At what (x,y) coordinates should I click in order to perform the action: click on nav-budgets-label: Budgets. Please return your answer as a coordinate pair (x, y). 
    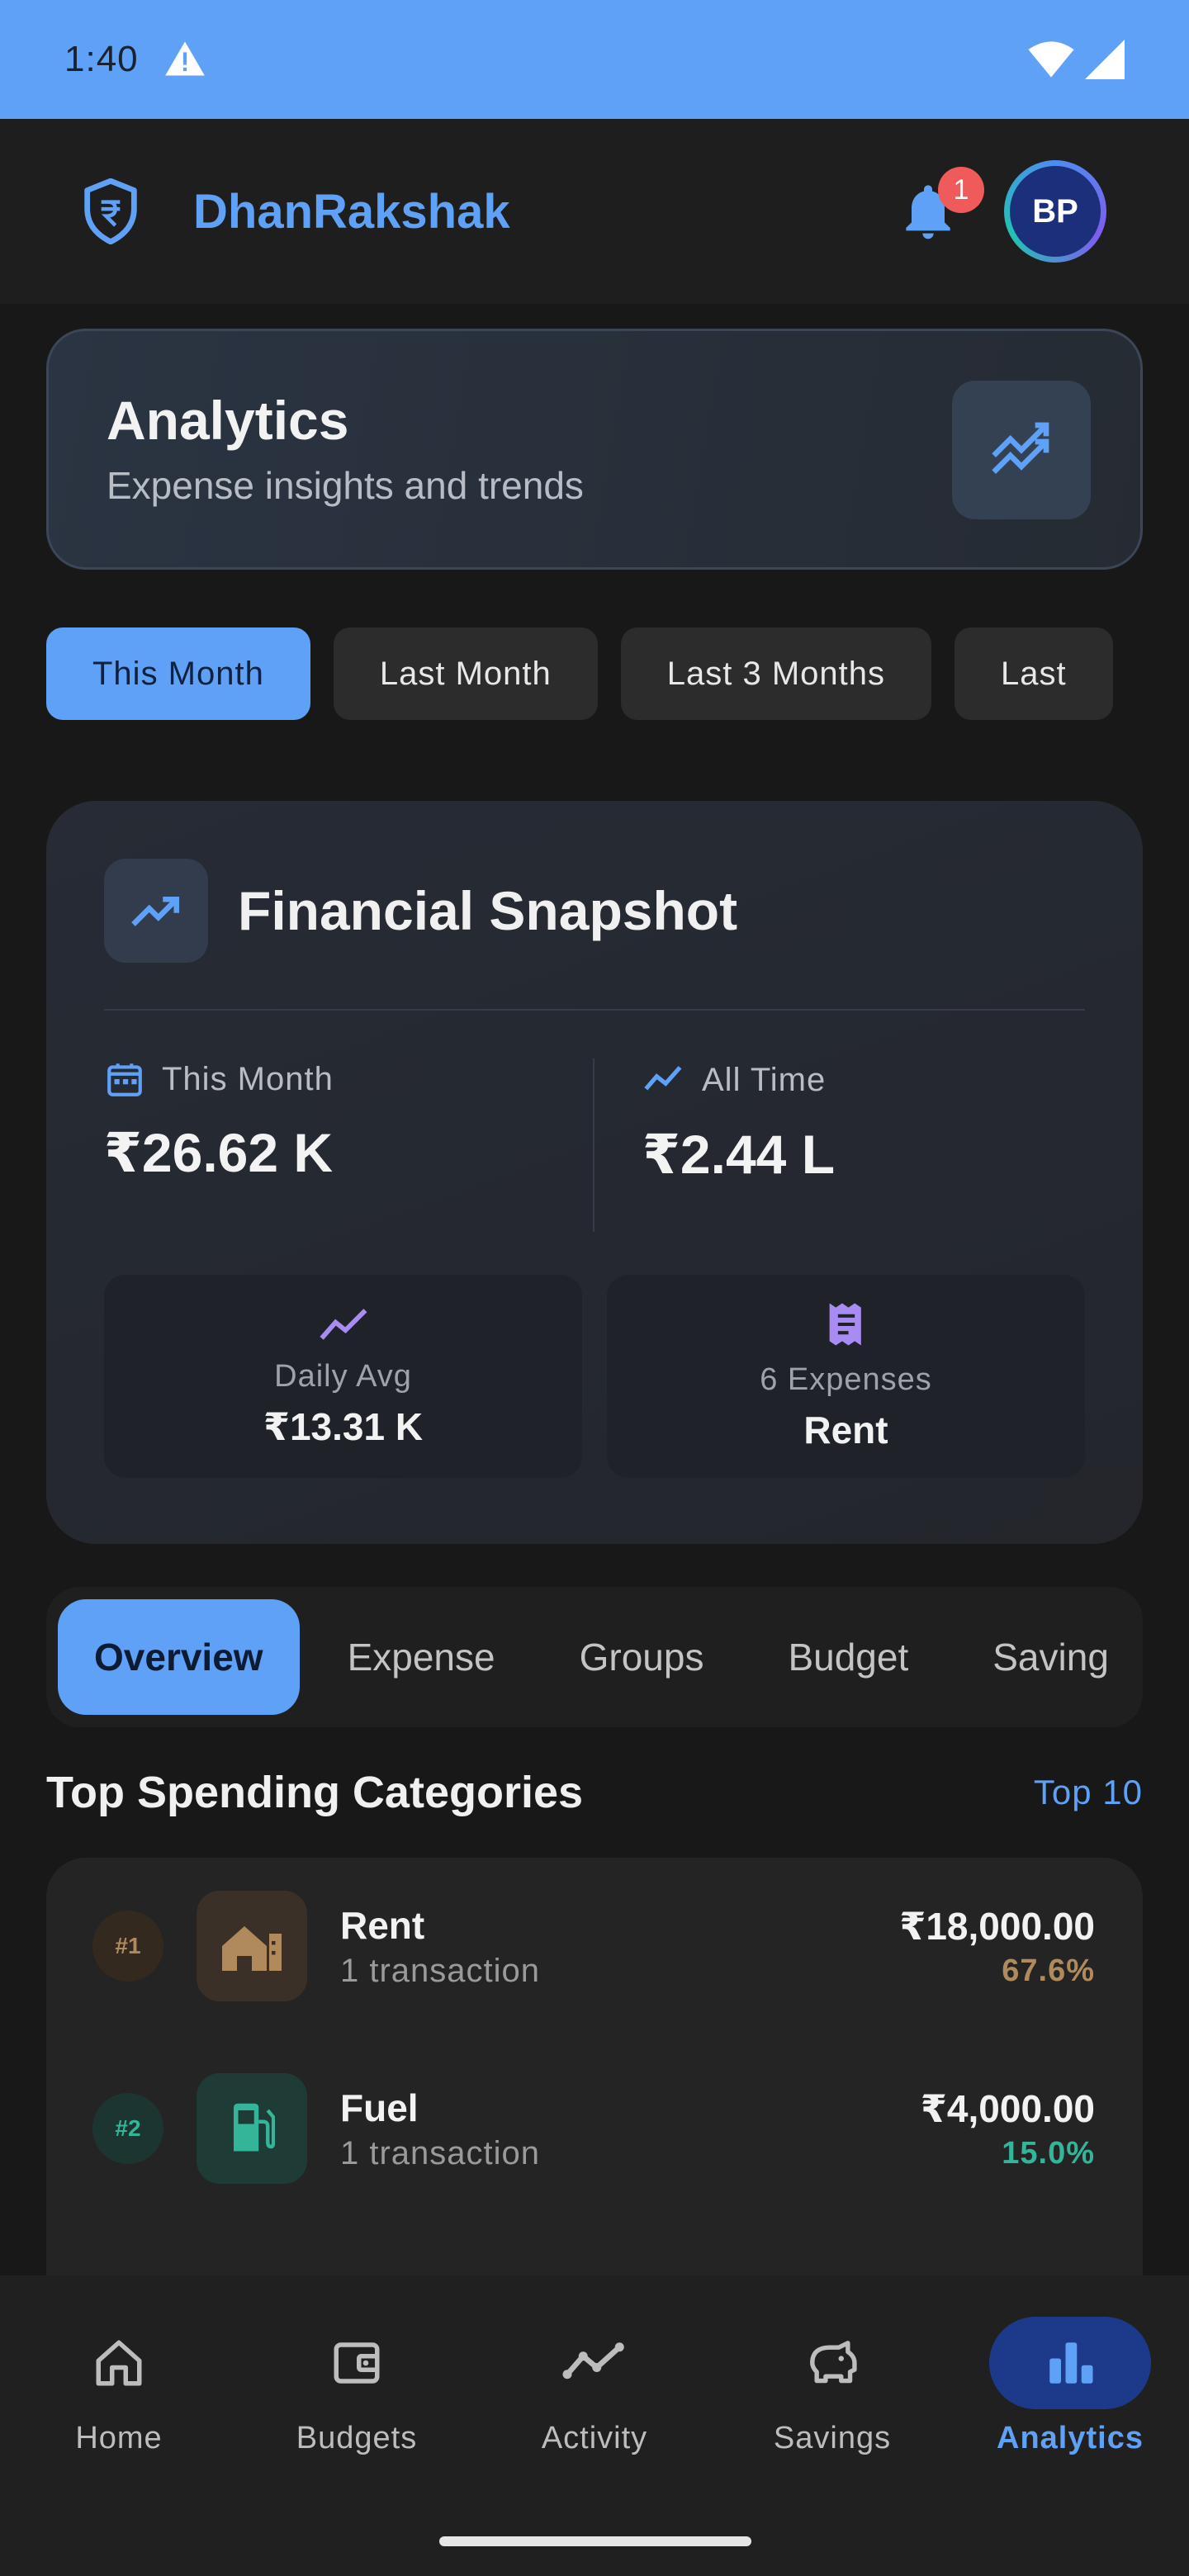
    Looking at the image, I should click on (357, 2438).